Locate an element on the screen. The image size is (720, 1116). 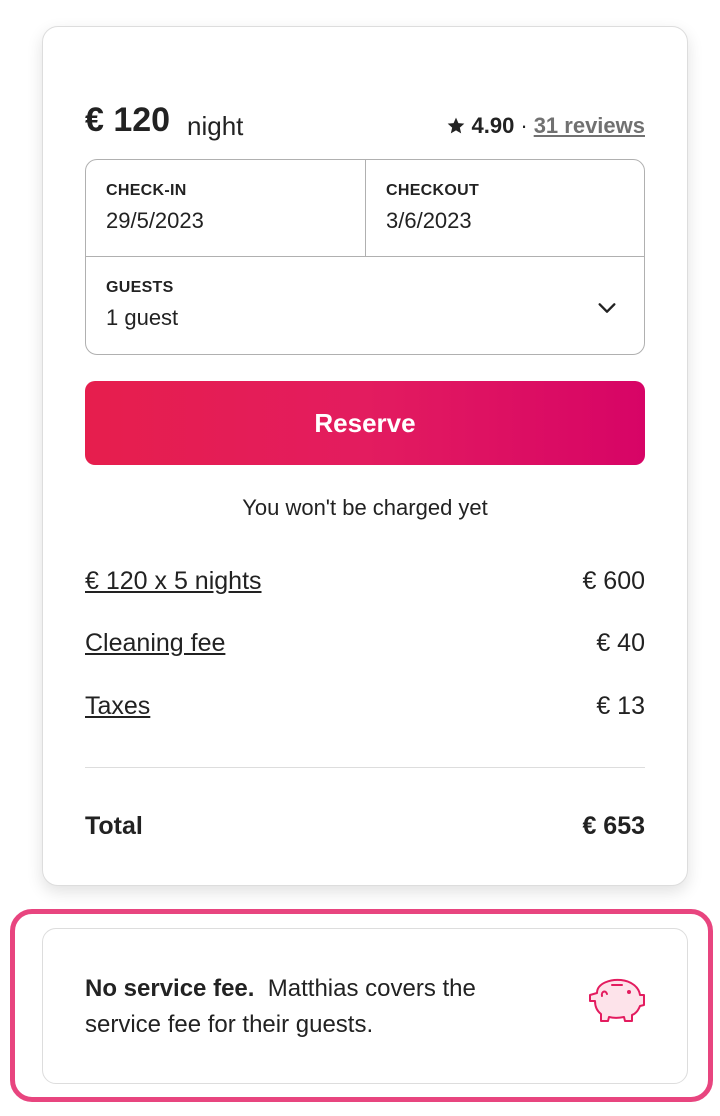
guests-value: 1 guest is located at coordinates (142, 317).